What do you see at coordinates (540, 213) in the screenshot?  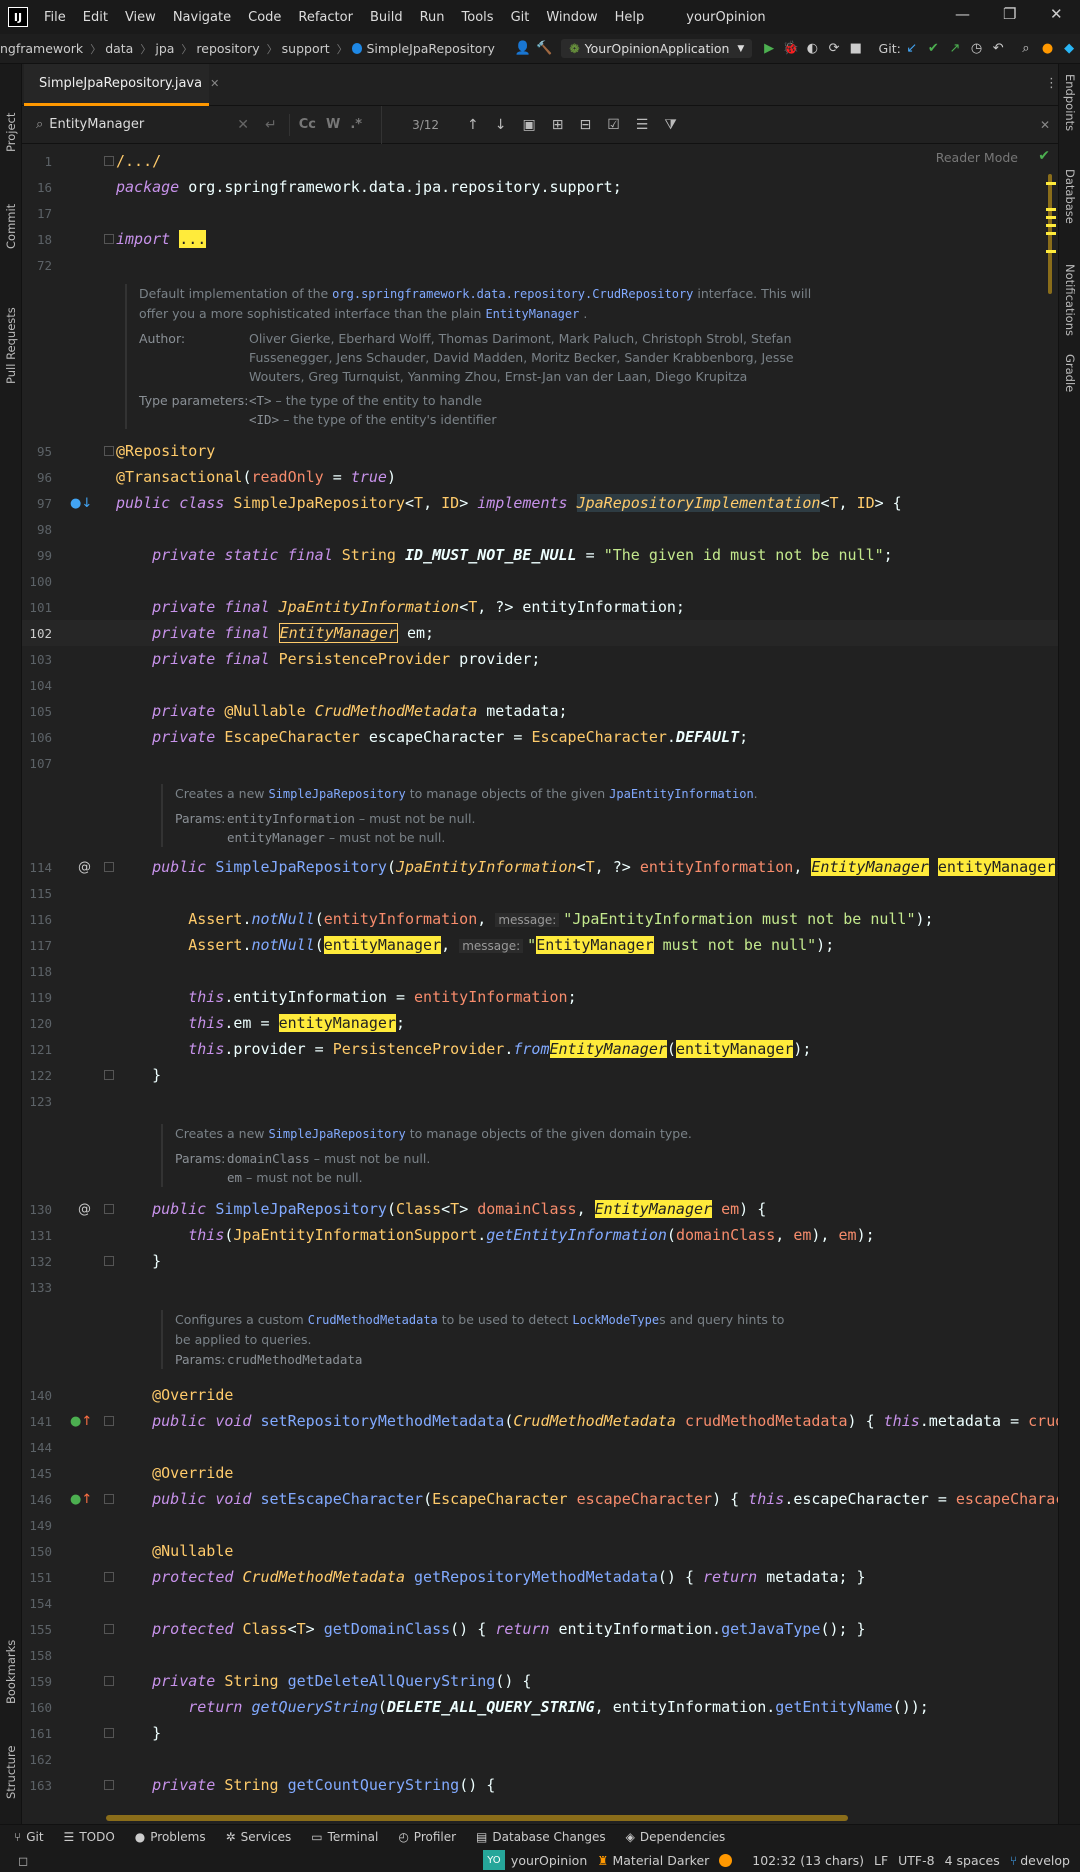 I see `code-line: 17` at bounding box center [540, 213].